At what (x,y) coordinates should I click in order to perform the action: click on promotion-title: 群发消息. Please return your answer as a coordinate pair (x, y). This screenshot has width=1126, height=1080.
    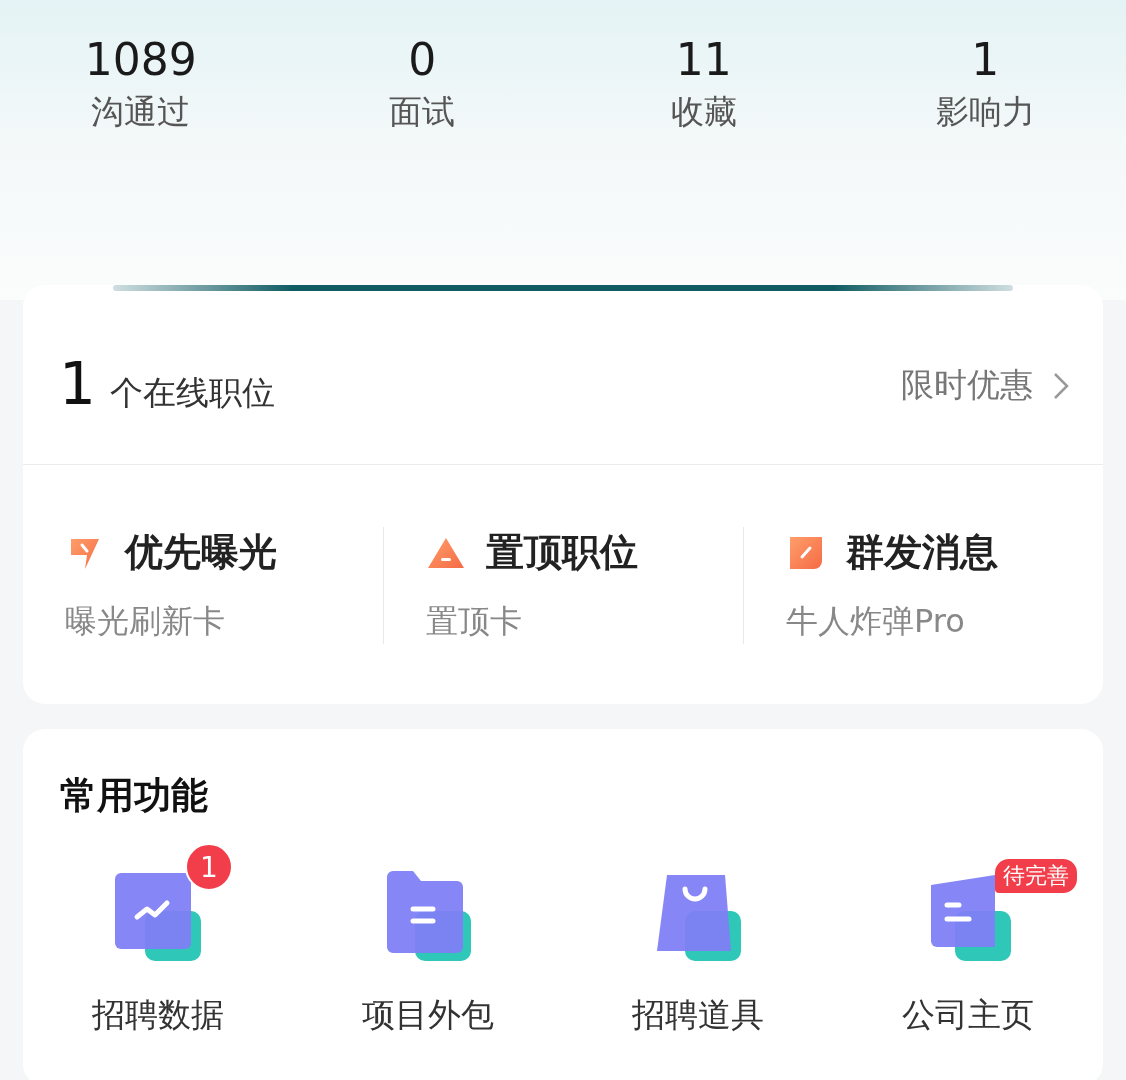
    Looking at the image, I should click on (922, 552).